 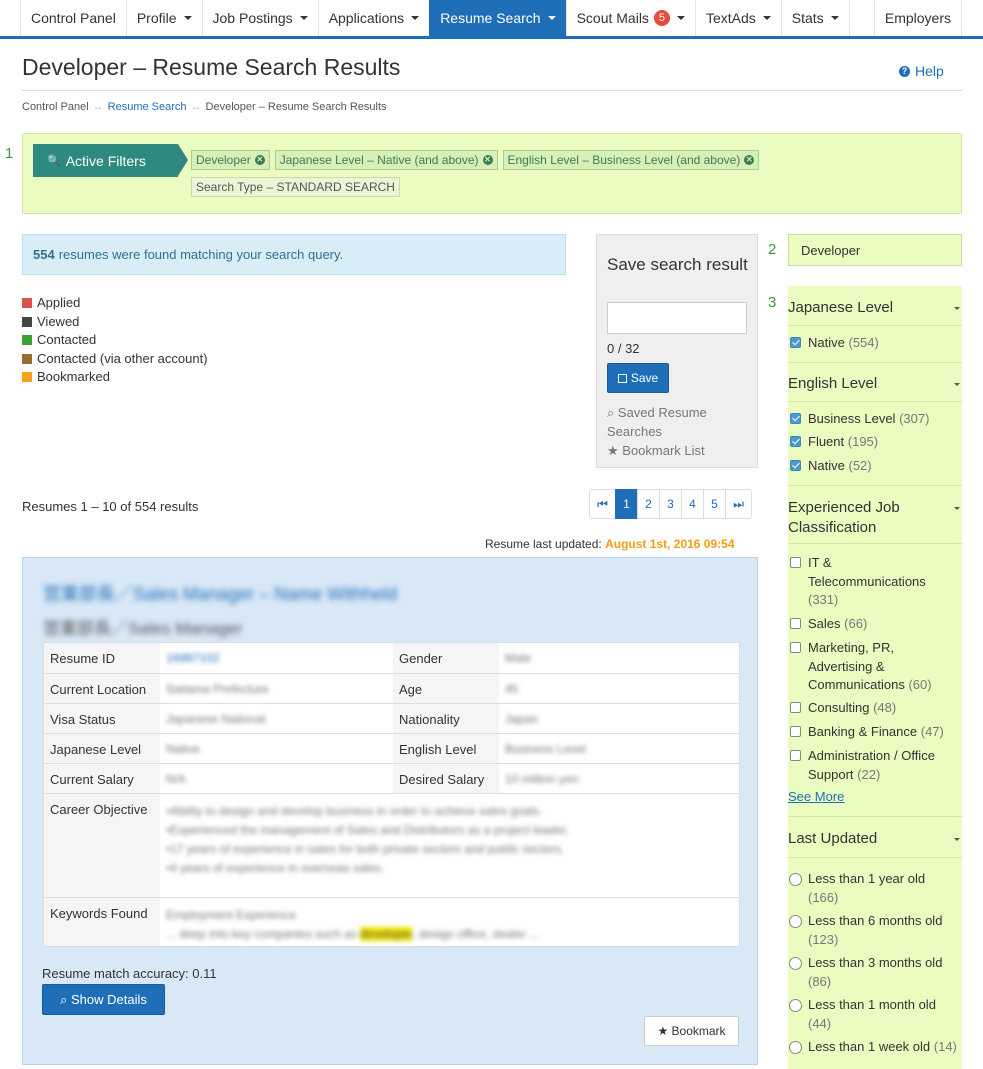 What do you see at coordinates (670, 504) in the screenshot?
I see `page-button: 3` at bounding box center [670, 504].